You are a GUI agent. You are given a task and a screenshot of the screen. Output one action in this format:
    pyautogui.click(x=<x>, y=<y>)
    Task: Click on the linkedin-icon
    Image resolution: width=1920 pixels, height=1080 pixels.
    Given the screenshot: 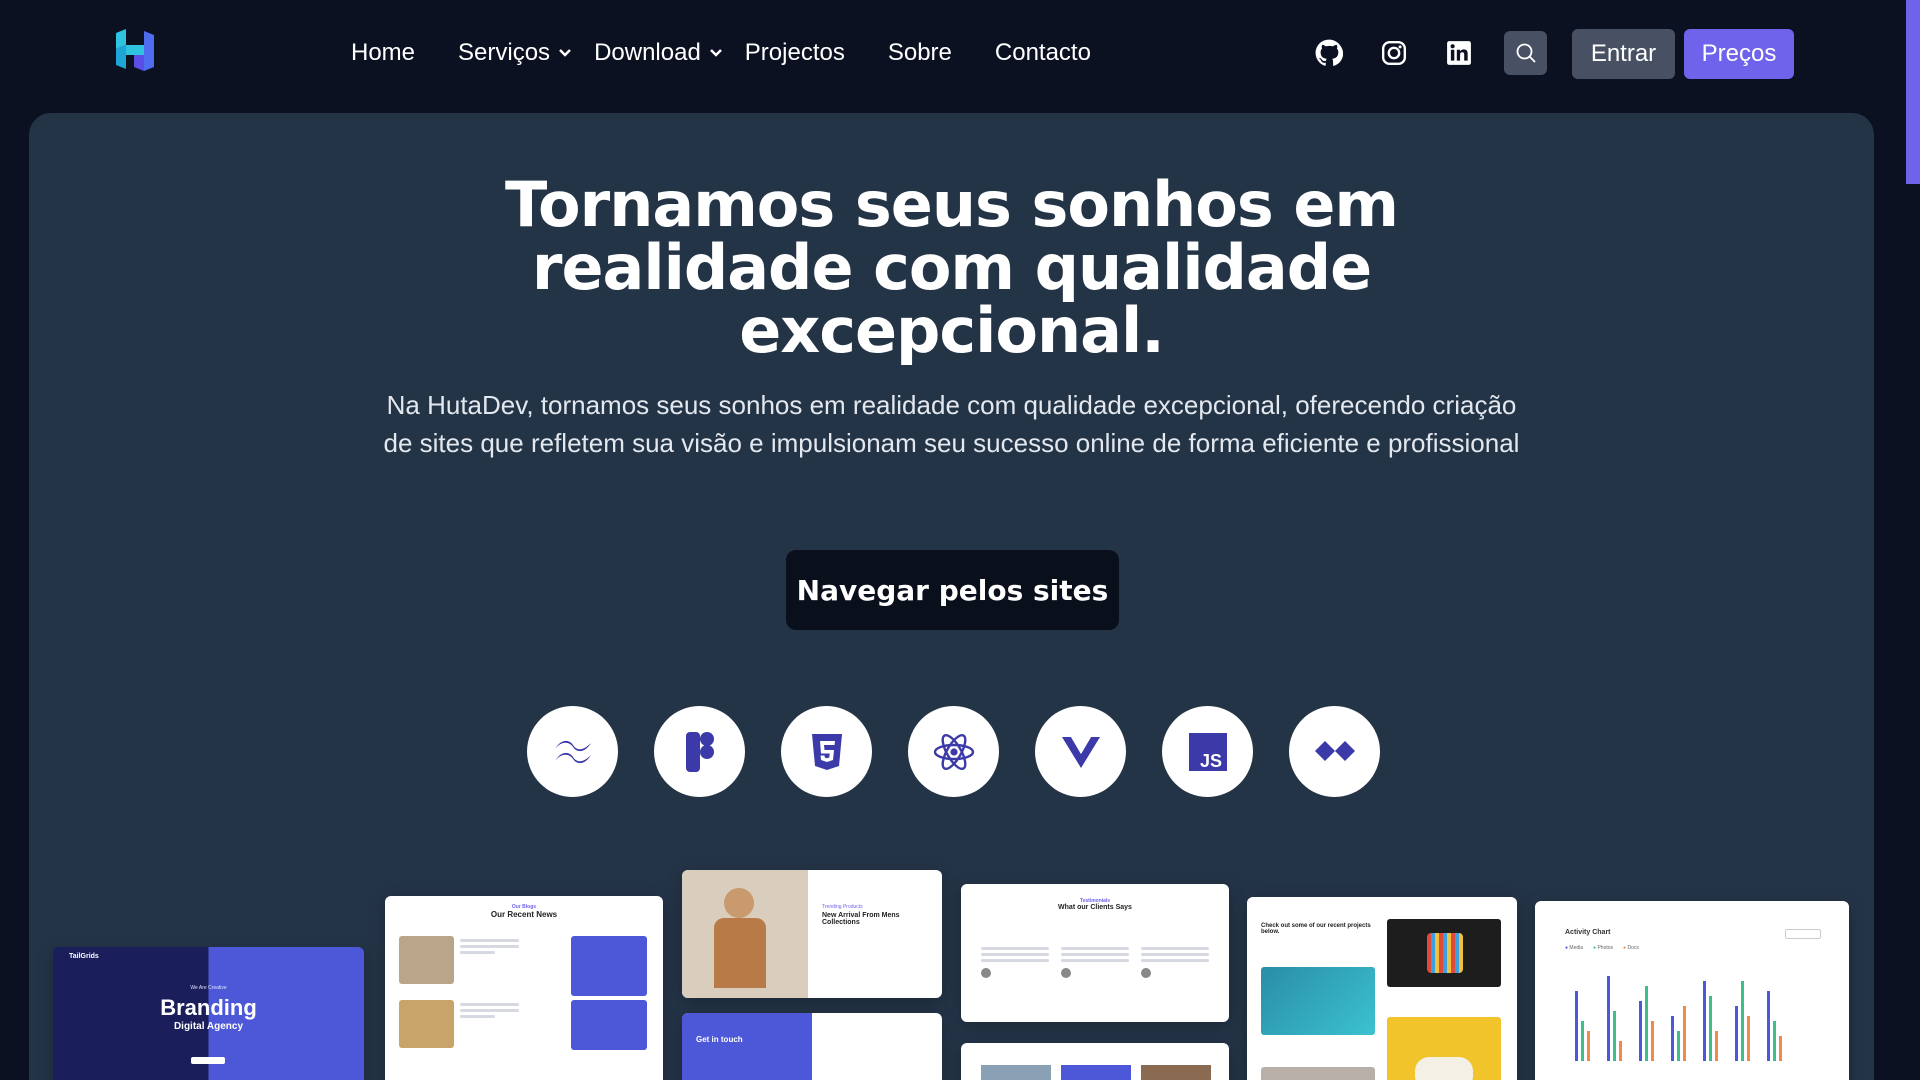 What is the action you would take?
    pyautogui.click(x=1459, y=53)
    